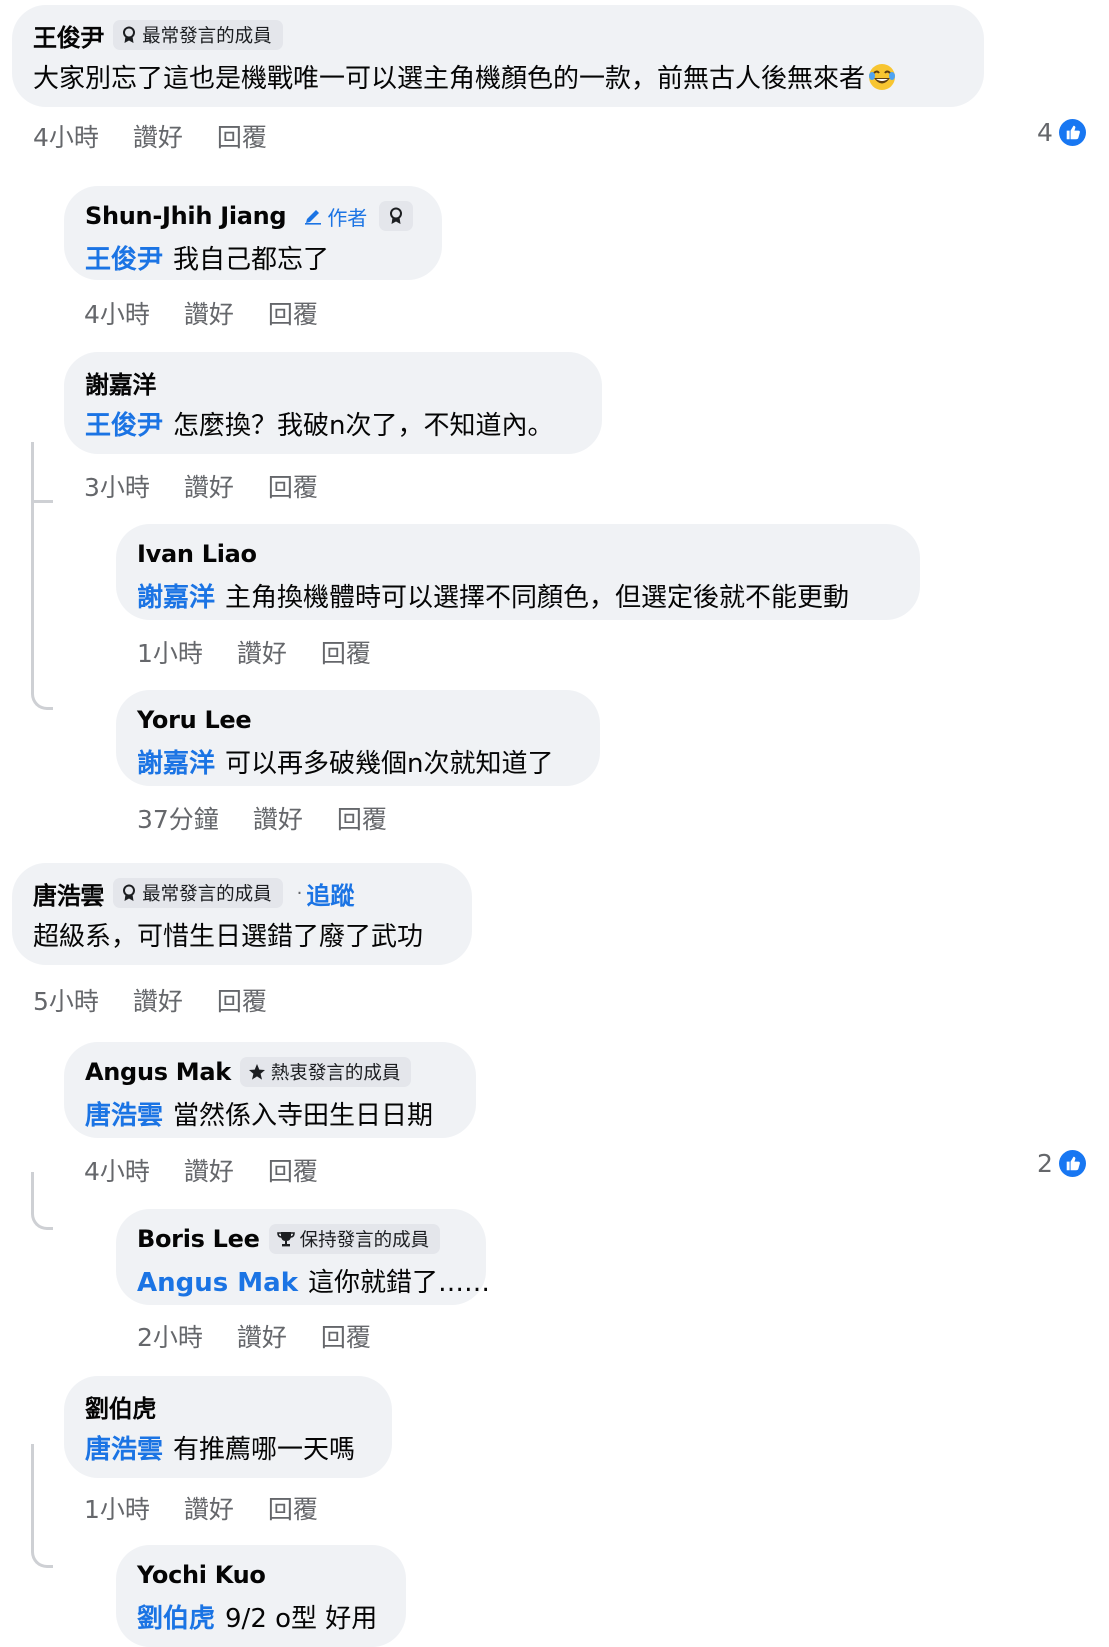 The height and width of the screenshot is (1647, 1109). I want to click on badge-label: 熱衷發言的成員, so click(335, 1073).